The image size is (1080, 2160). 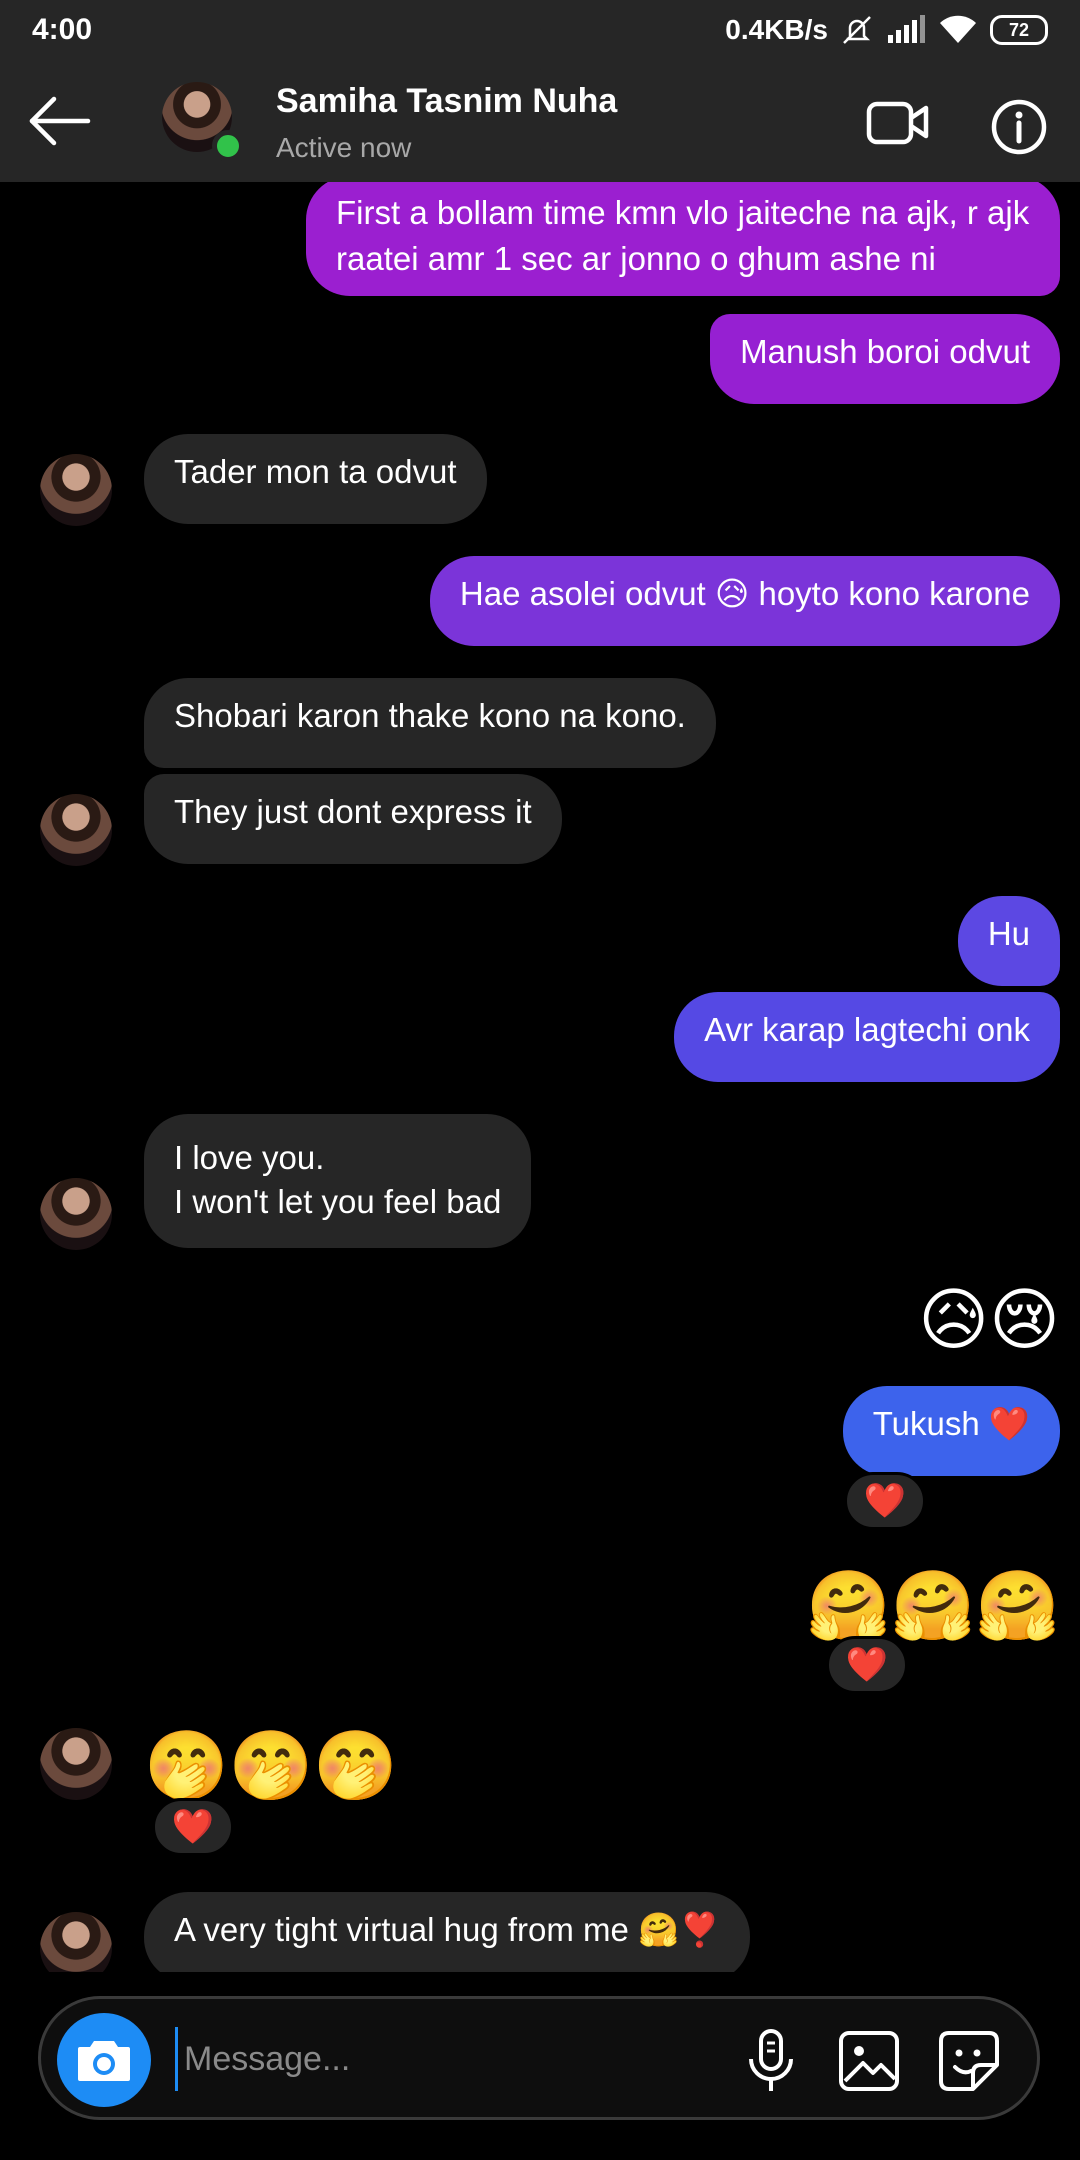 What do you see at coordinates (958, 29) in the screenshot?
I see `wifi-icon` at bounding box center [958, 29].